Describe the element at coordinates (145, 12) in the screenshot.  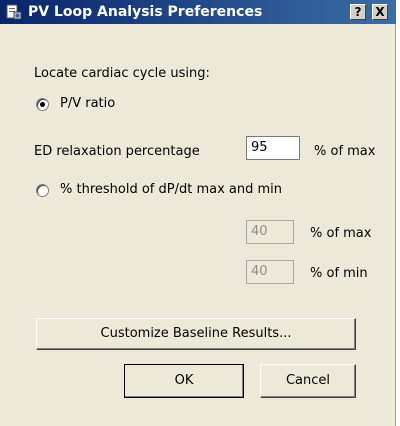
I see `window-title: PV Loop Analysis Preferences` at that location.